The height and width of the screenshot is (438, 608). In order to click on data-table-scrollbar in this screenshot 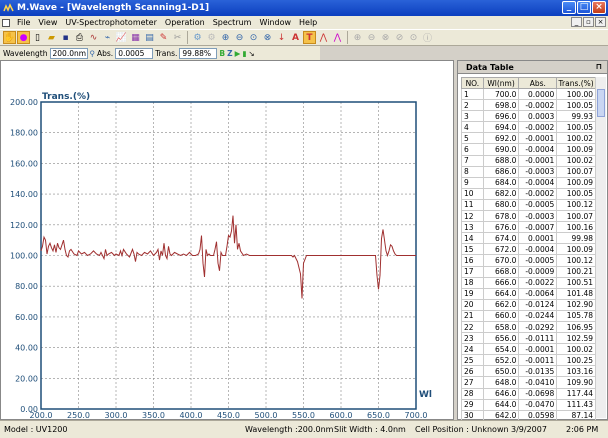, I will do `click(600, 247)`.